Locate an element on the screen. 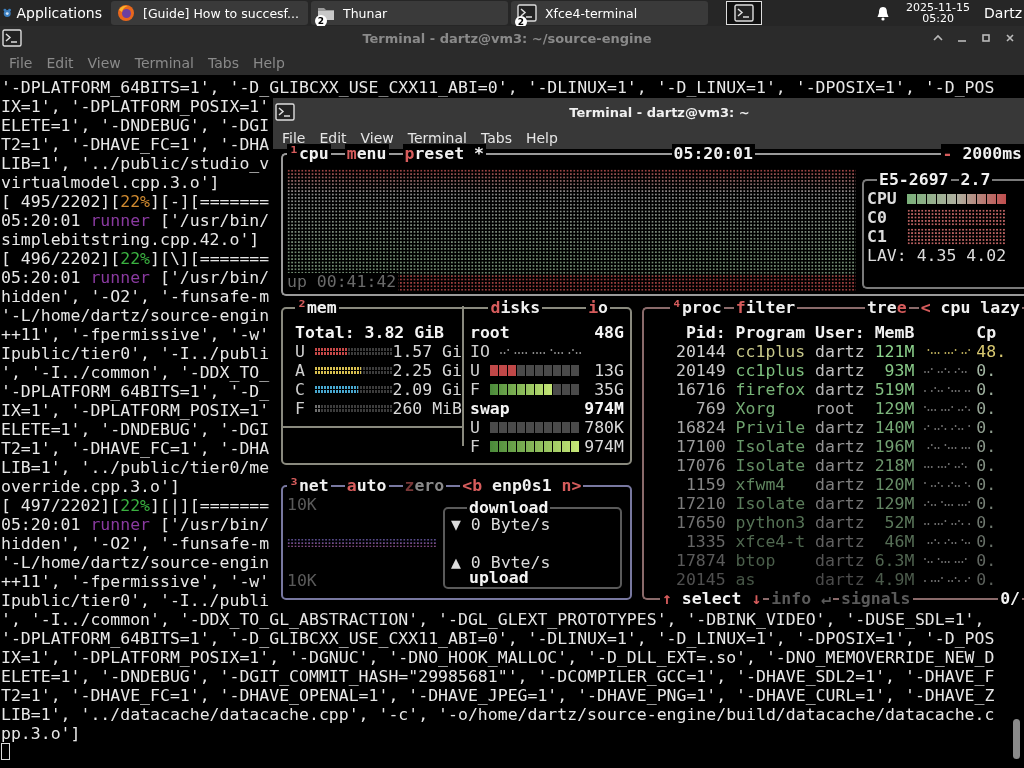 The height and width of the screenshot is (768, 1024). task-button: 2 Thunar is located at coordinates (409, 13).